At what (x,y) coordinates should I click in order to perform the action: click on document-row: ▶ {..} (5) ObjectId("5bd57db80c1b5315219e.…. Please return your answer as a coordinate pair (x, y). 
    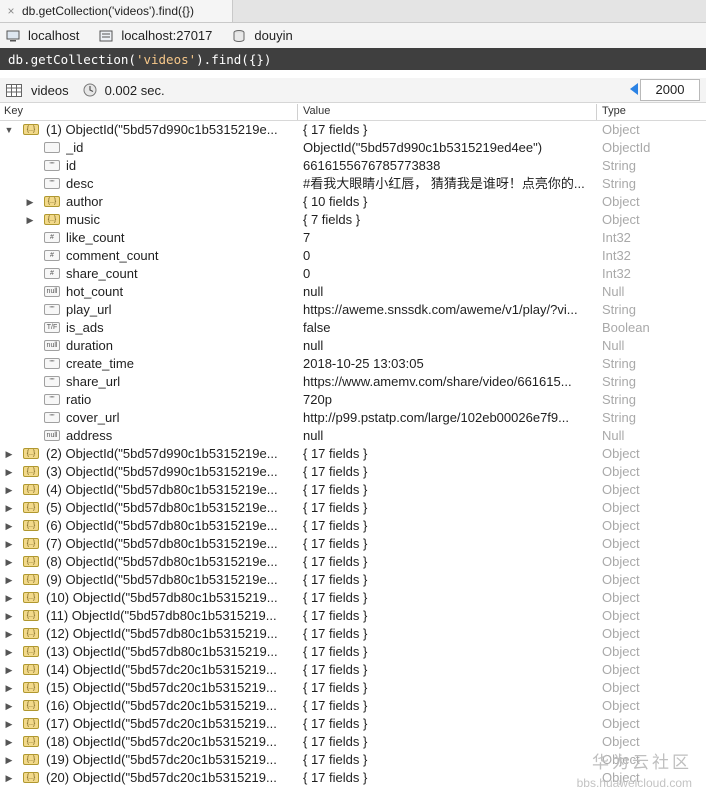
    Looking at the image, I should click on (353, 508).